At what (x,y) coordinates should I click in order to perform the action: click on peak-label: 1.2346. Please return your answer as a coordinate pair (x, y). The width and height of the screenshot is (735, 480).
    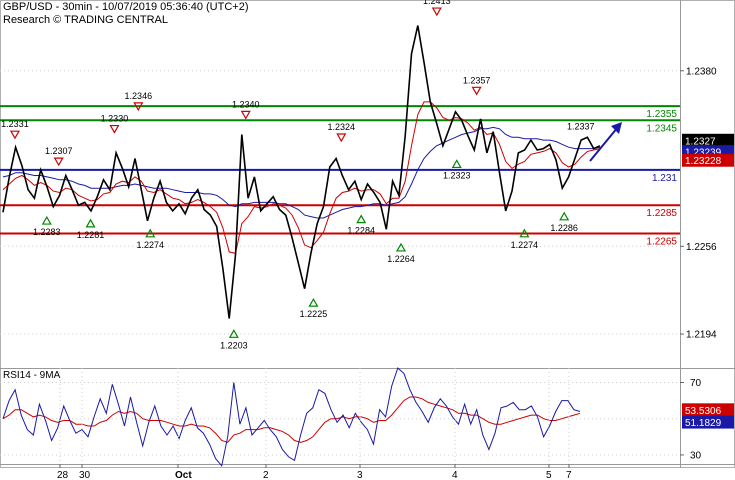
    Looking at the image, I should click on (139, 96).